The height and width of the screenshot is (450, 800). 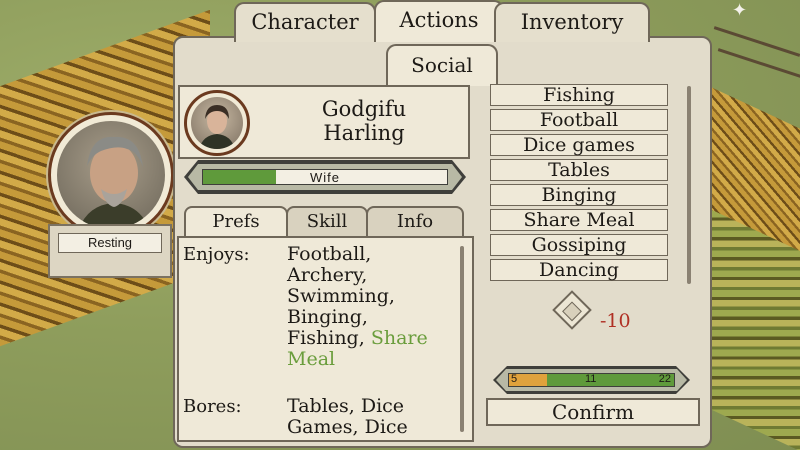 What do you see at coordinates (439, 21) in the screenshot?
I see `tab-actions: Actions` at bounding box center [439, 21].